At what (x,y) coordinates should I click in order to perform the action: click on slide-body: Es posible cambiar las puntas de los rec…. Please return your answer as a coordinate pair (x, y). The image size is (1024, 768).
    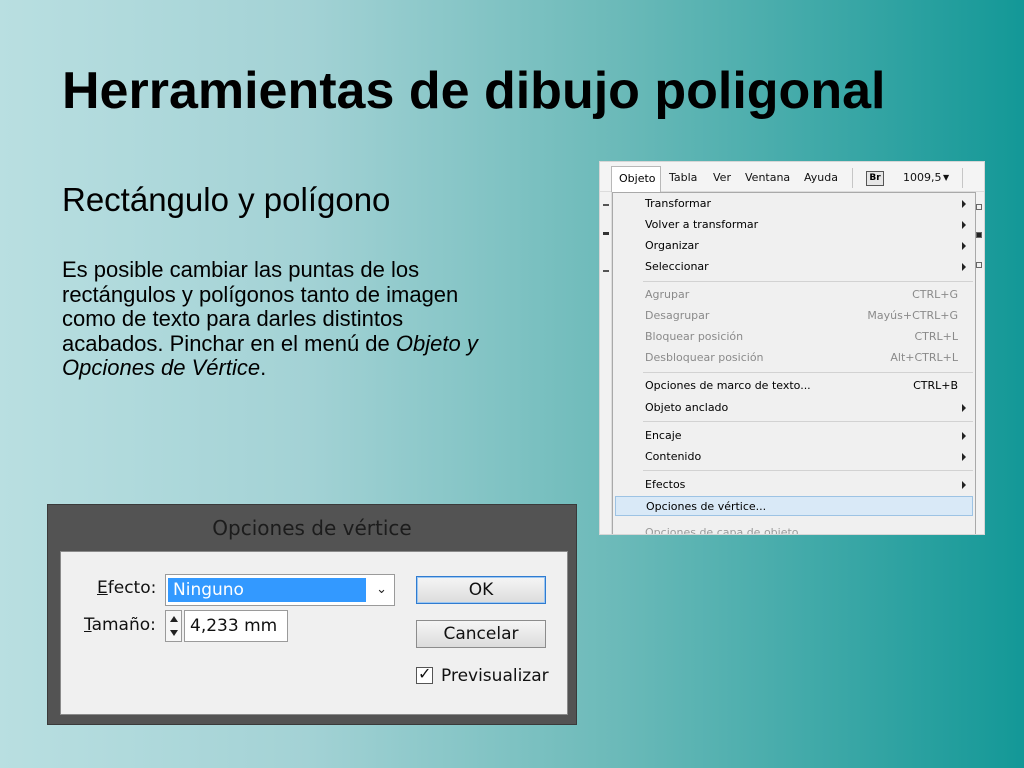
    Looking at the image, I should click on (282, 319).